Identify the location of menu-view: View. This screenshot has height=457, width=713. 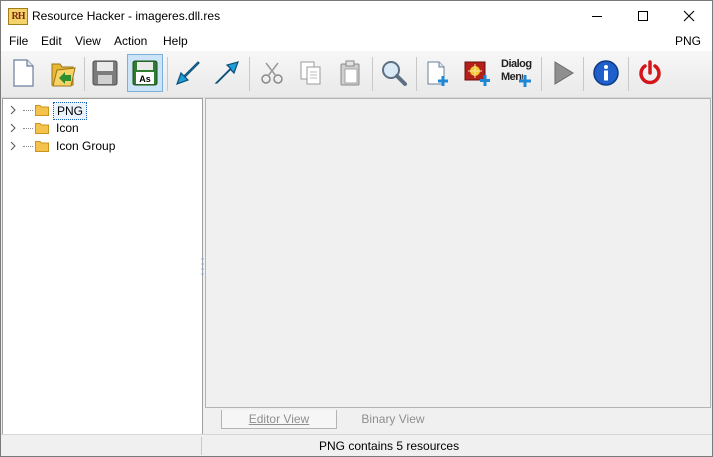
(88, 41).